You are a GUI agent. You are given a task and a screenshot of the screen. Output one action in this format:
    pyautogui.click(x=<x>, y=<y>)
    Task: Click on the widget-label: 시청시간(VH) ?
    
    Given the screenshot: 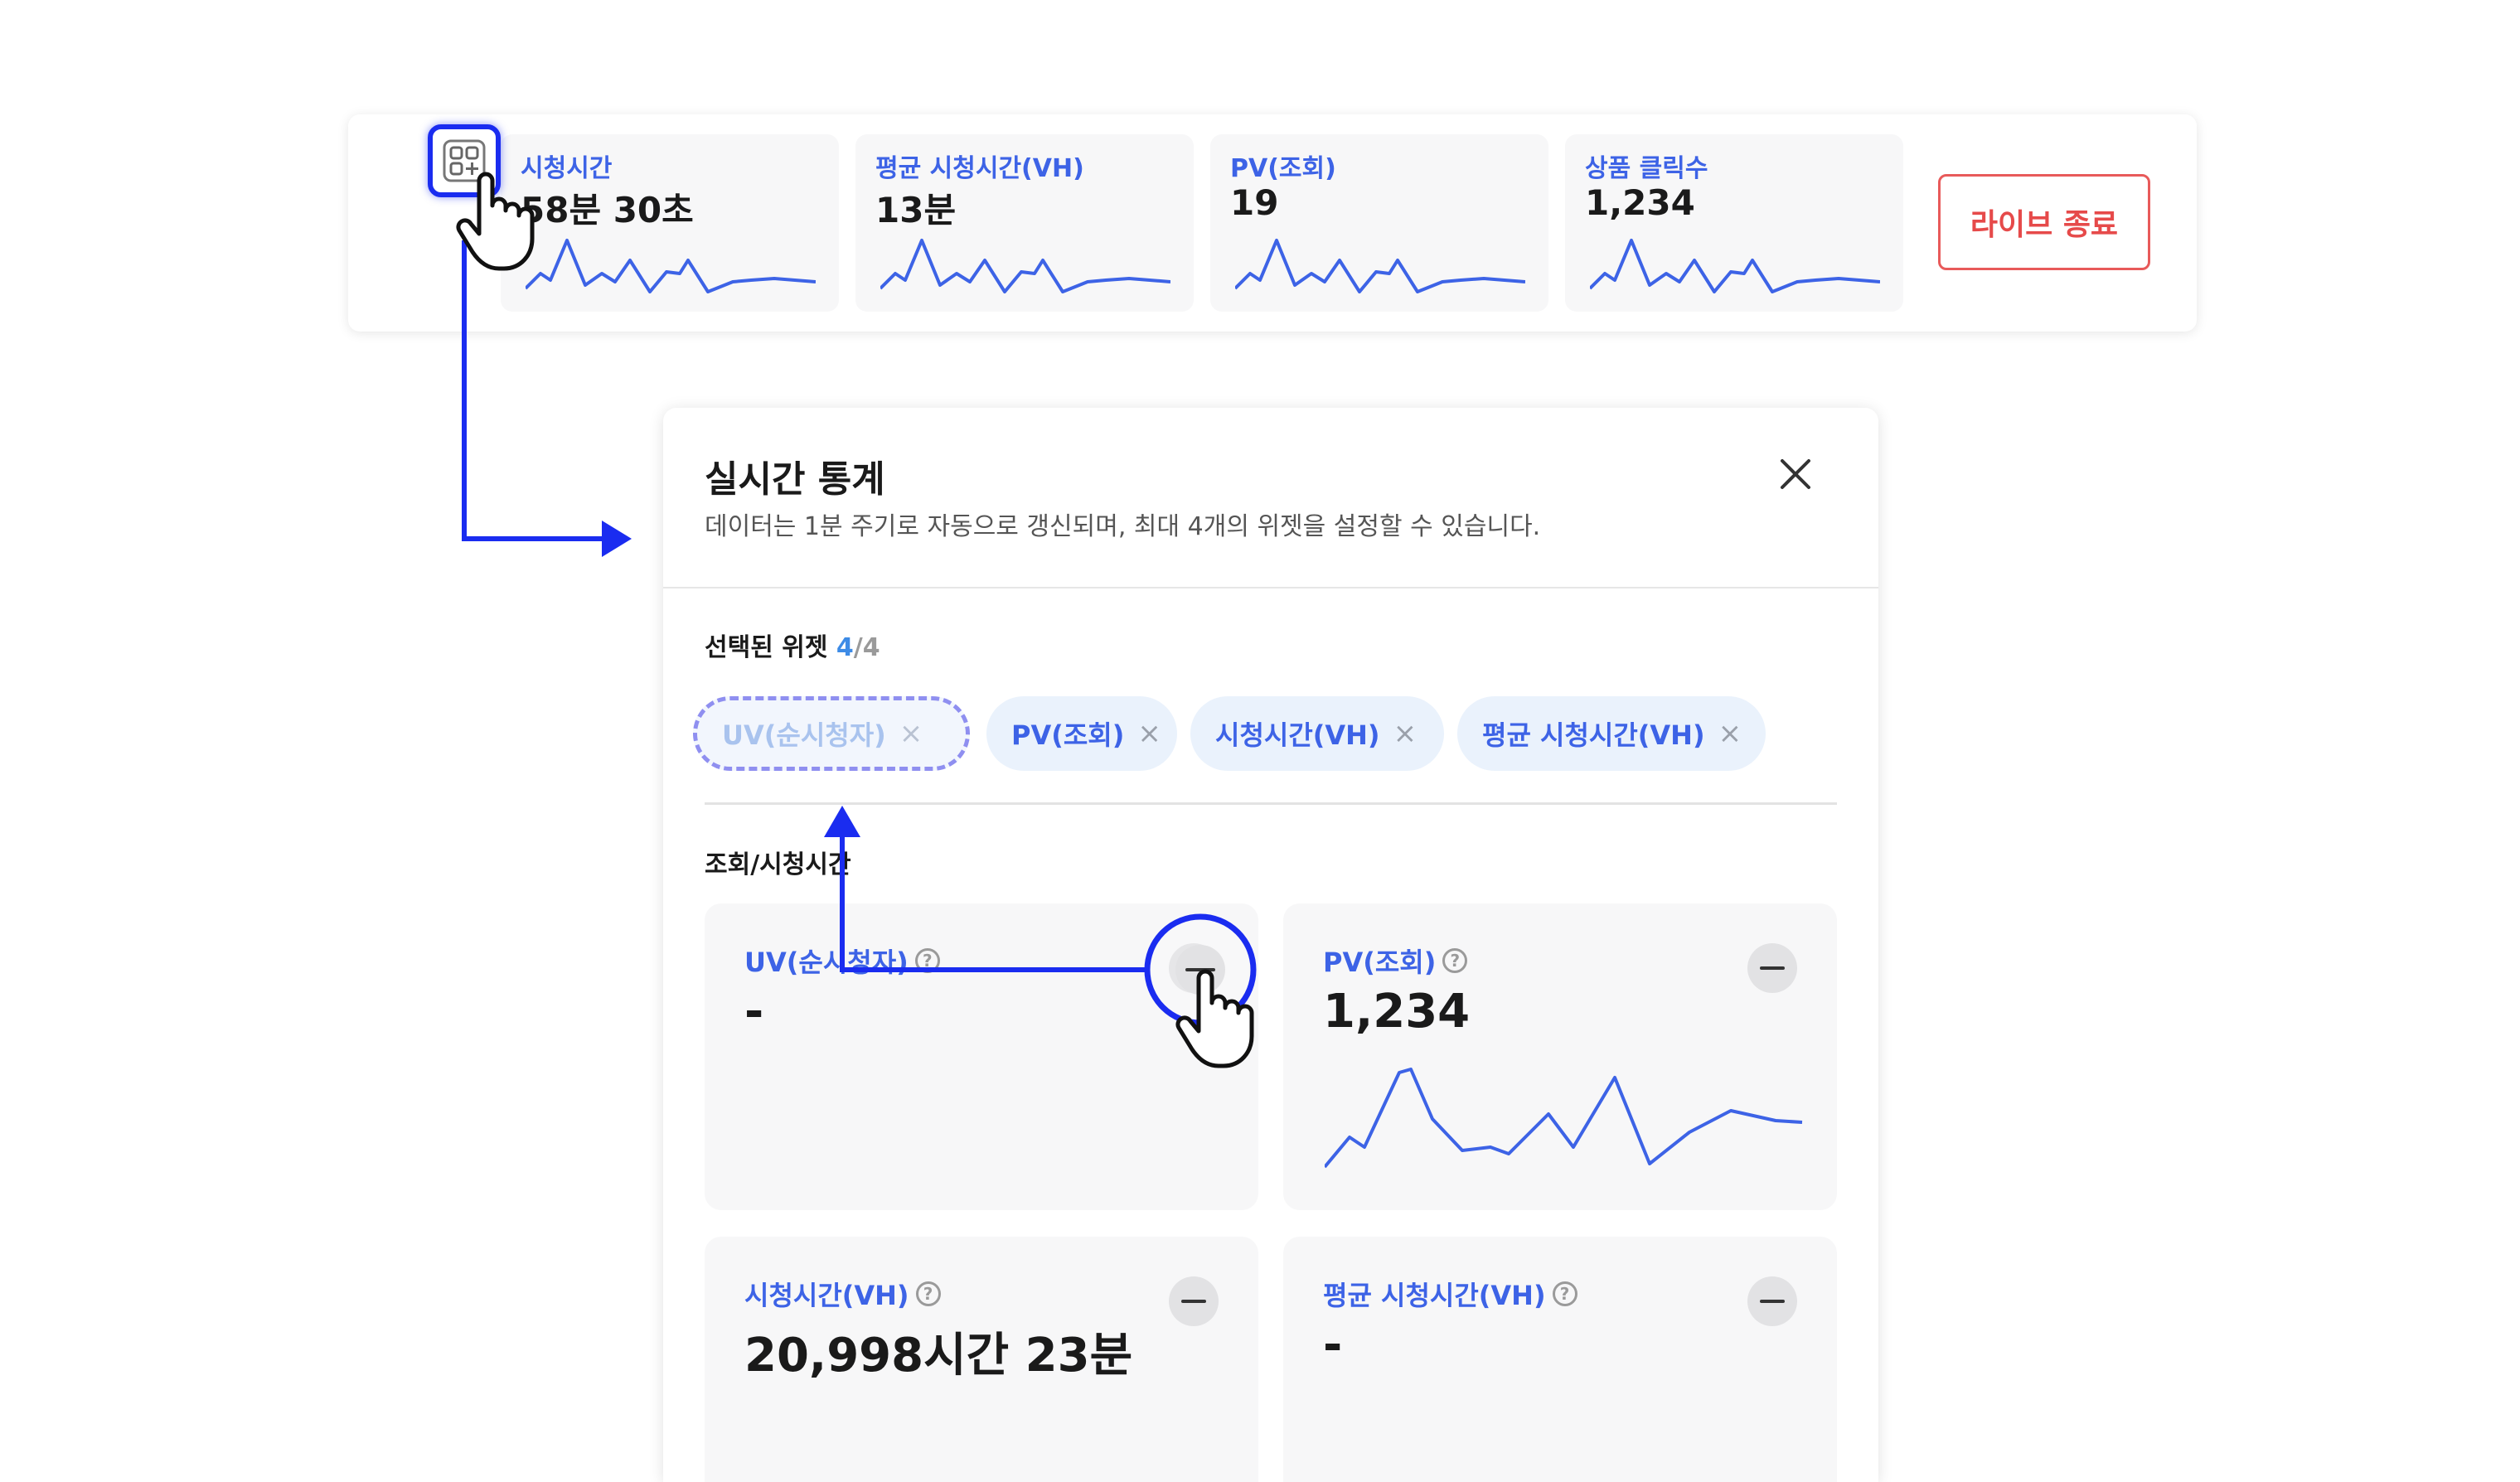 What is the action you would take?
    pyautogui.click(x=842, y=1294)
    